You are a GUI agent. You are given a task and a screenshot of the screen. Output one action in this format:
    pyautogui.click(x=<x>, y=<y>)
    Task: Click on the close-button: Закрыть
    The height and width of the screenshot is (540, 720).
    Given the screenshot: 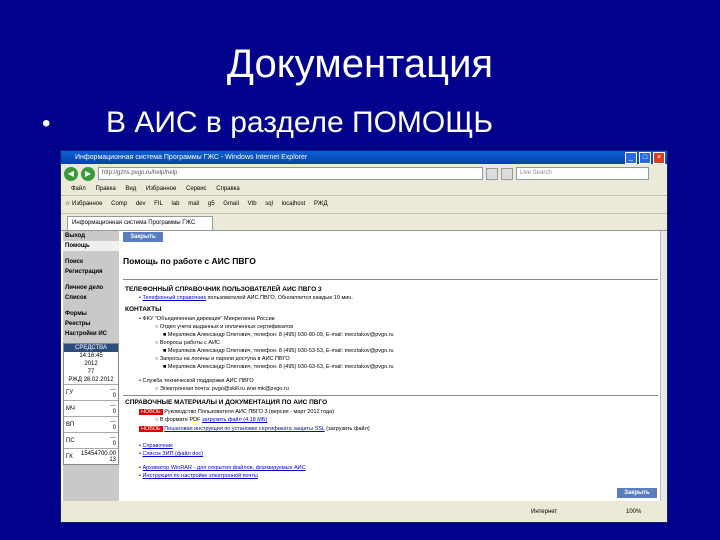 What is the action you would take?
    pyautogui.click(x=143, y=237)
    